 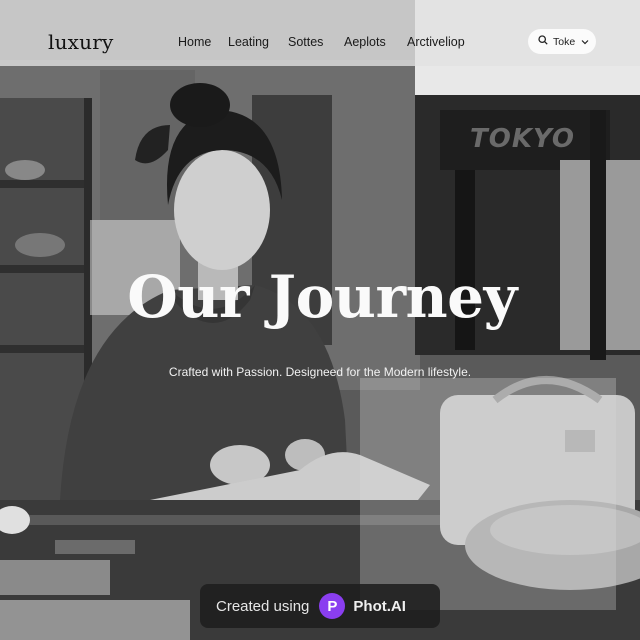 I want to click on search-dropdown: Toke, so click(x=562, y=41).